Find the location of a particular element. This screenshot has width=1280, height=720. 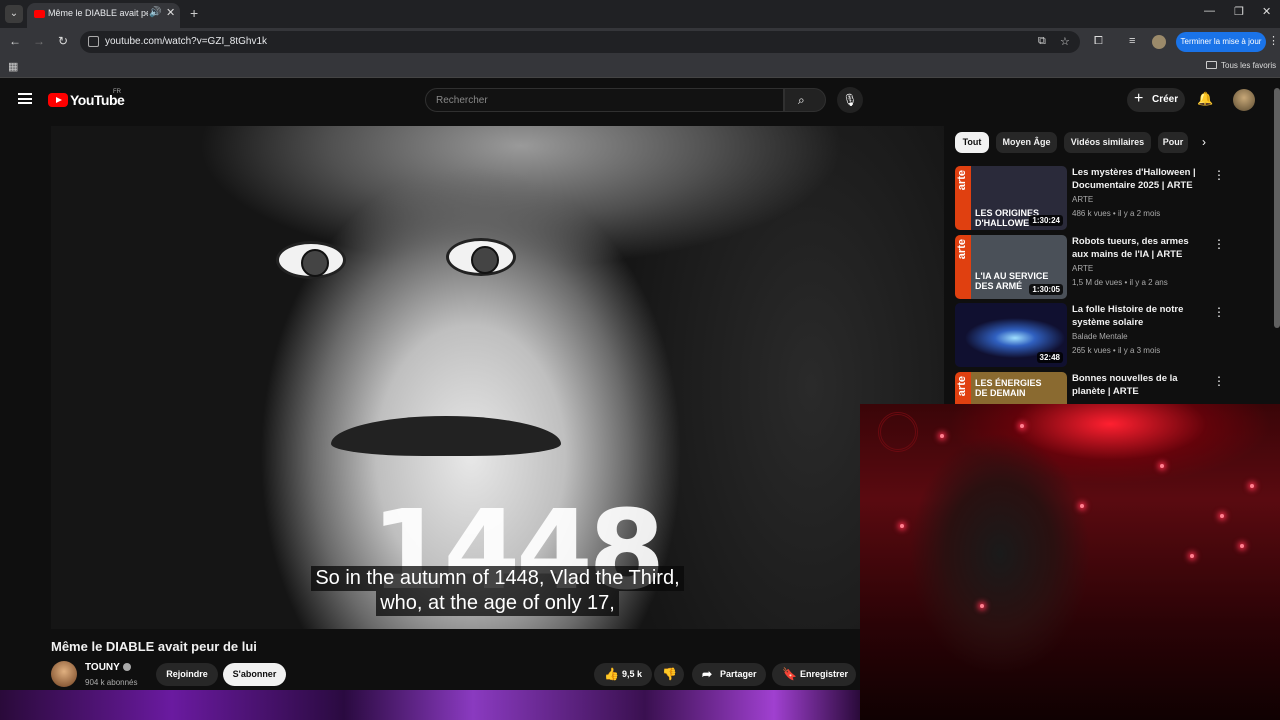

upload-age: il y a 2 ans is located at coordinates (1148, 282).